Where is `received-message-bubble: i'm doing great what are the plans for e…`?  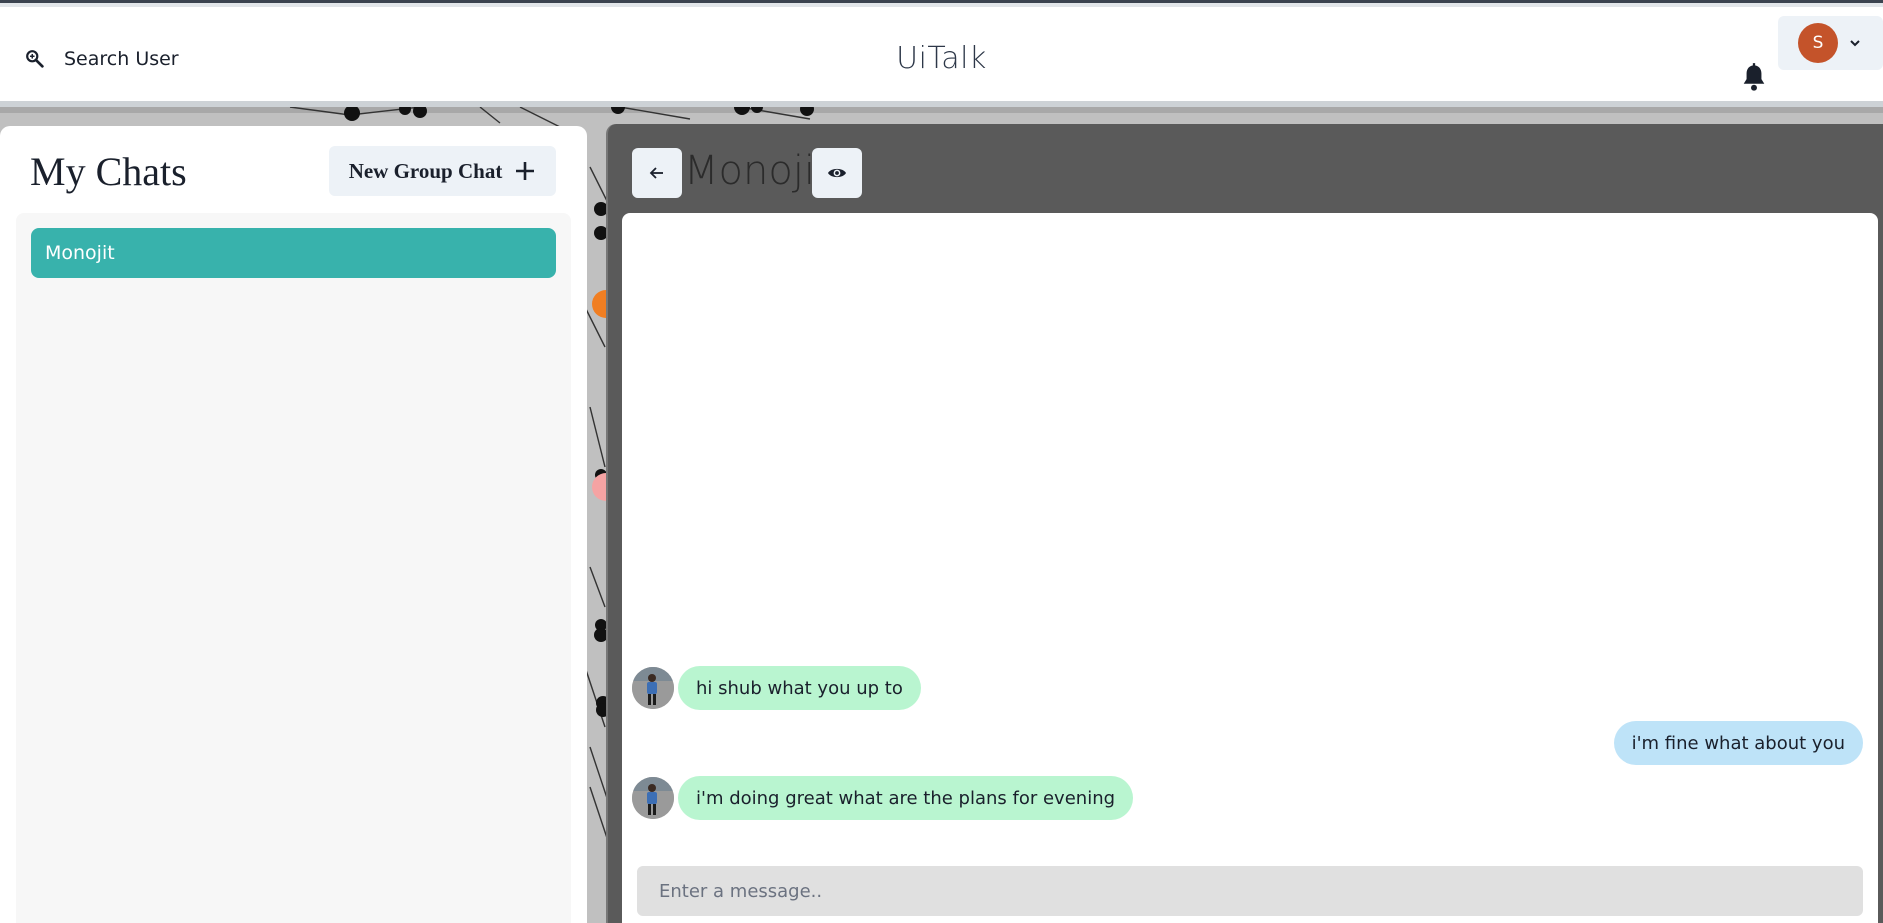 received-message-bubble: i'm doing great what are the plans for e… is located at coordinates (906, 798).